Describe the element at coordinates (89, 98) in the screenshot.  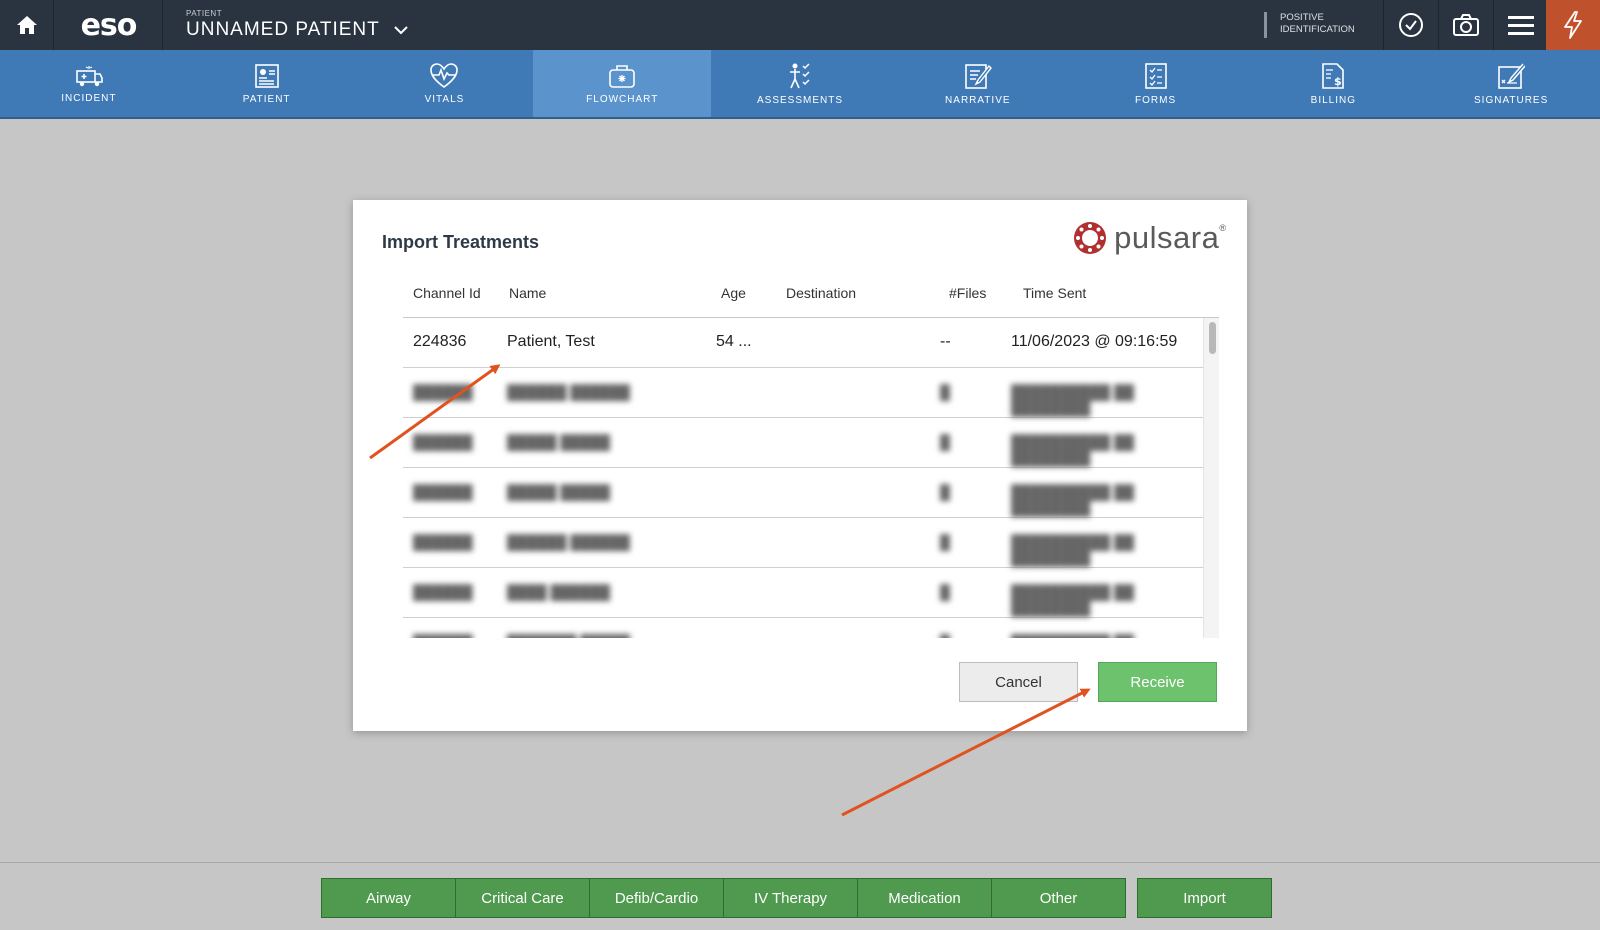
I see `nav-label: INCIDENT` at that location.